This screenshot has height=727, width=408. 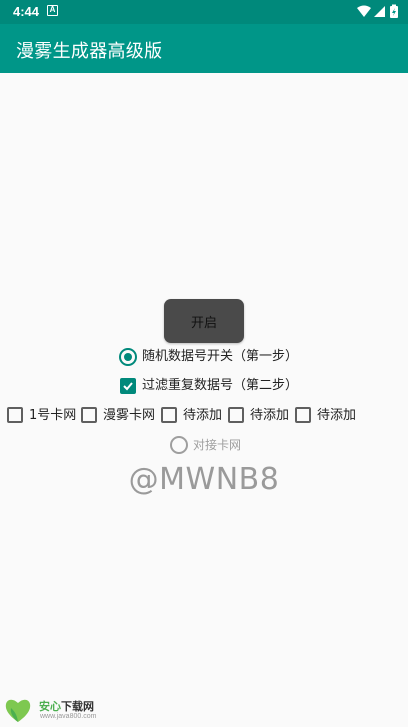 What do you see at coordinates (220, 357) in the screenshot?
I see `random-number-label: 随机数据号开关（第一步）` at bounding box center [220, 357].